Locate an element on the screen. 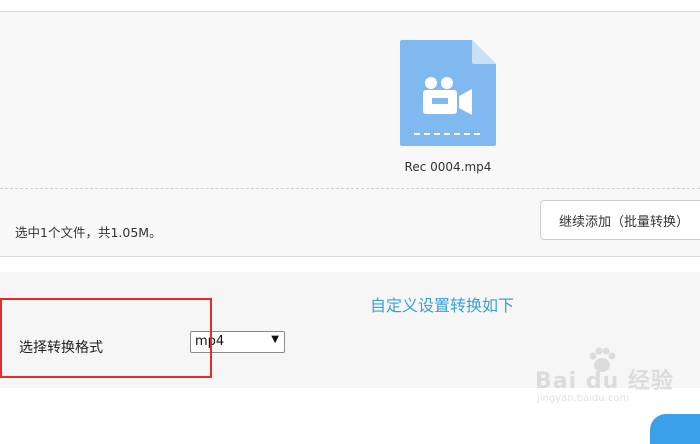 The height and width of the screenshot is (444, 700). watermark-url: jingyan.baidu.com is located at coordinates (583, 398).